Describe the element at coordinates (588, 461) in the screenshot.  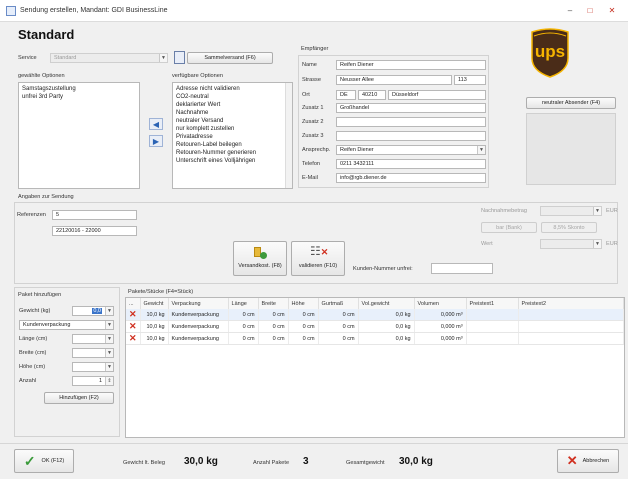
I see `cancel-button: ✕ Abbrechen` at that location.